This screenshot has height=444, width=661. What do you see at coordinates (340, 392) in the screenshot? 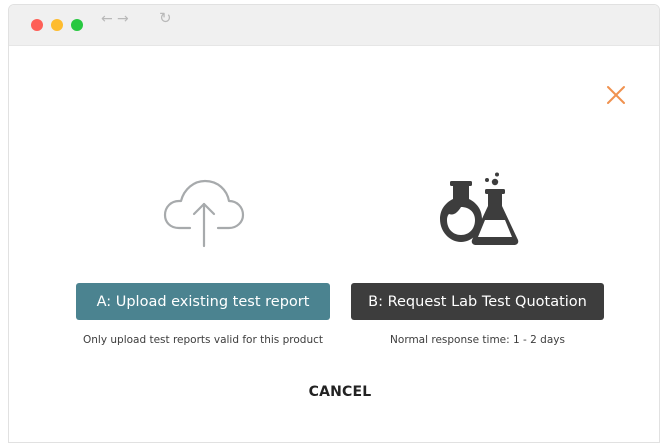
I see `cancel-button: CANCEL` at bounding box center [340, 392].